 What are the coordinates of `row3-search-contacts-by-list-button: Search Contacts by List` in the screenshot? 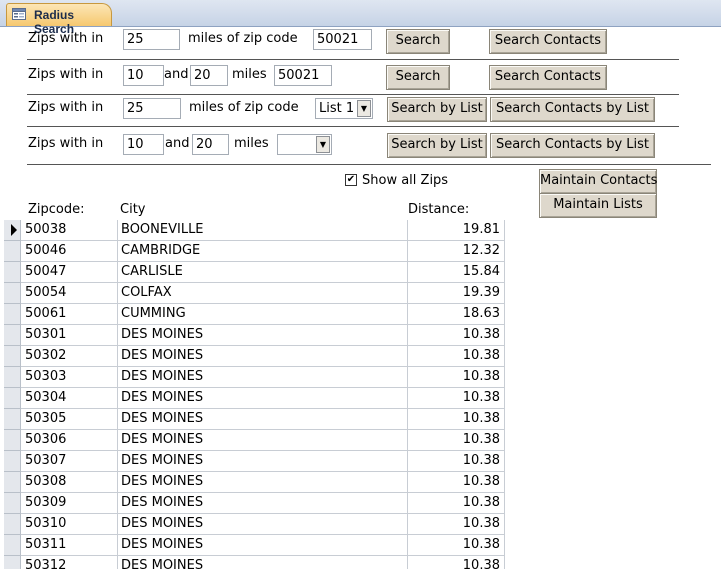 It's located at (572, 109).